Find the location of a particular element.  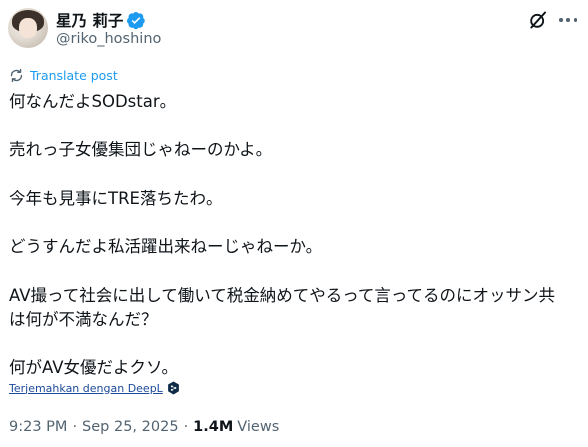

tweet-header: 星乃 莉子 @riko_hoshino is located at coordinates (294, 28).